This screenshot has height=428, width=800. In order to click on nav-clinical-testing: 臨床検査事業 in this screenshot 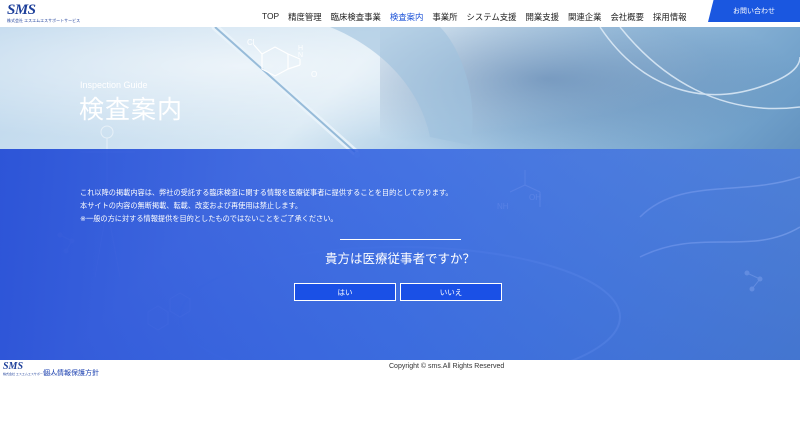, I will do `click(356, 17)`.